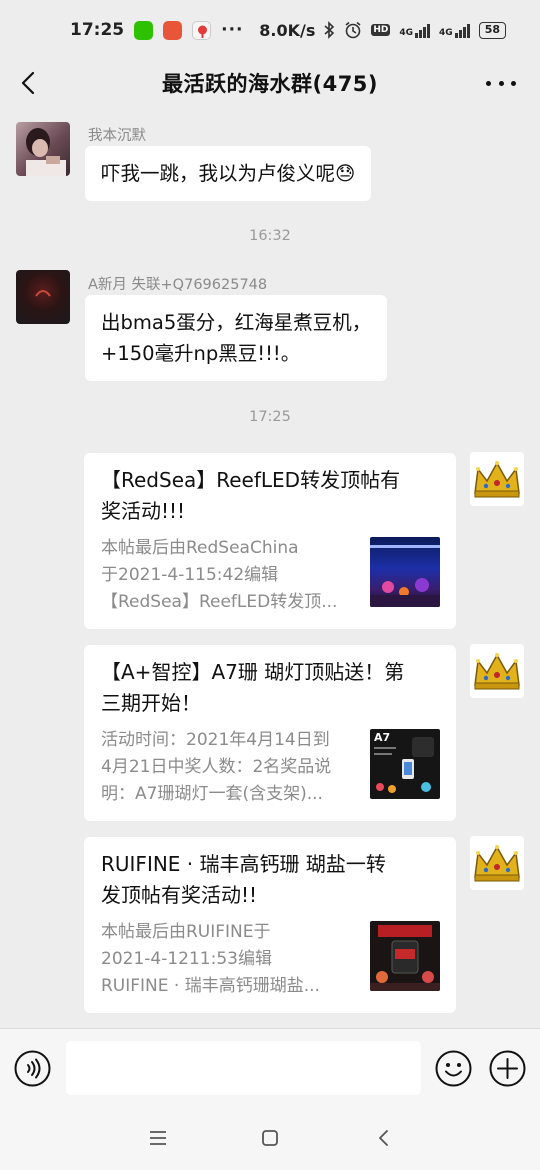 This screenshot has height=1170, width=540. I want to click on net-speed: 8.0K/s, so click(287, 30).